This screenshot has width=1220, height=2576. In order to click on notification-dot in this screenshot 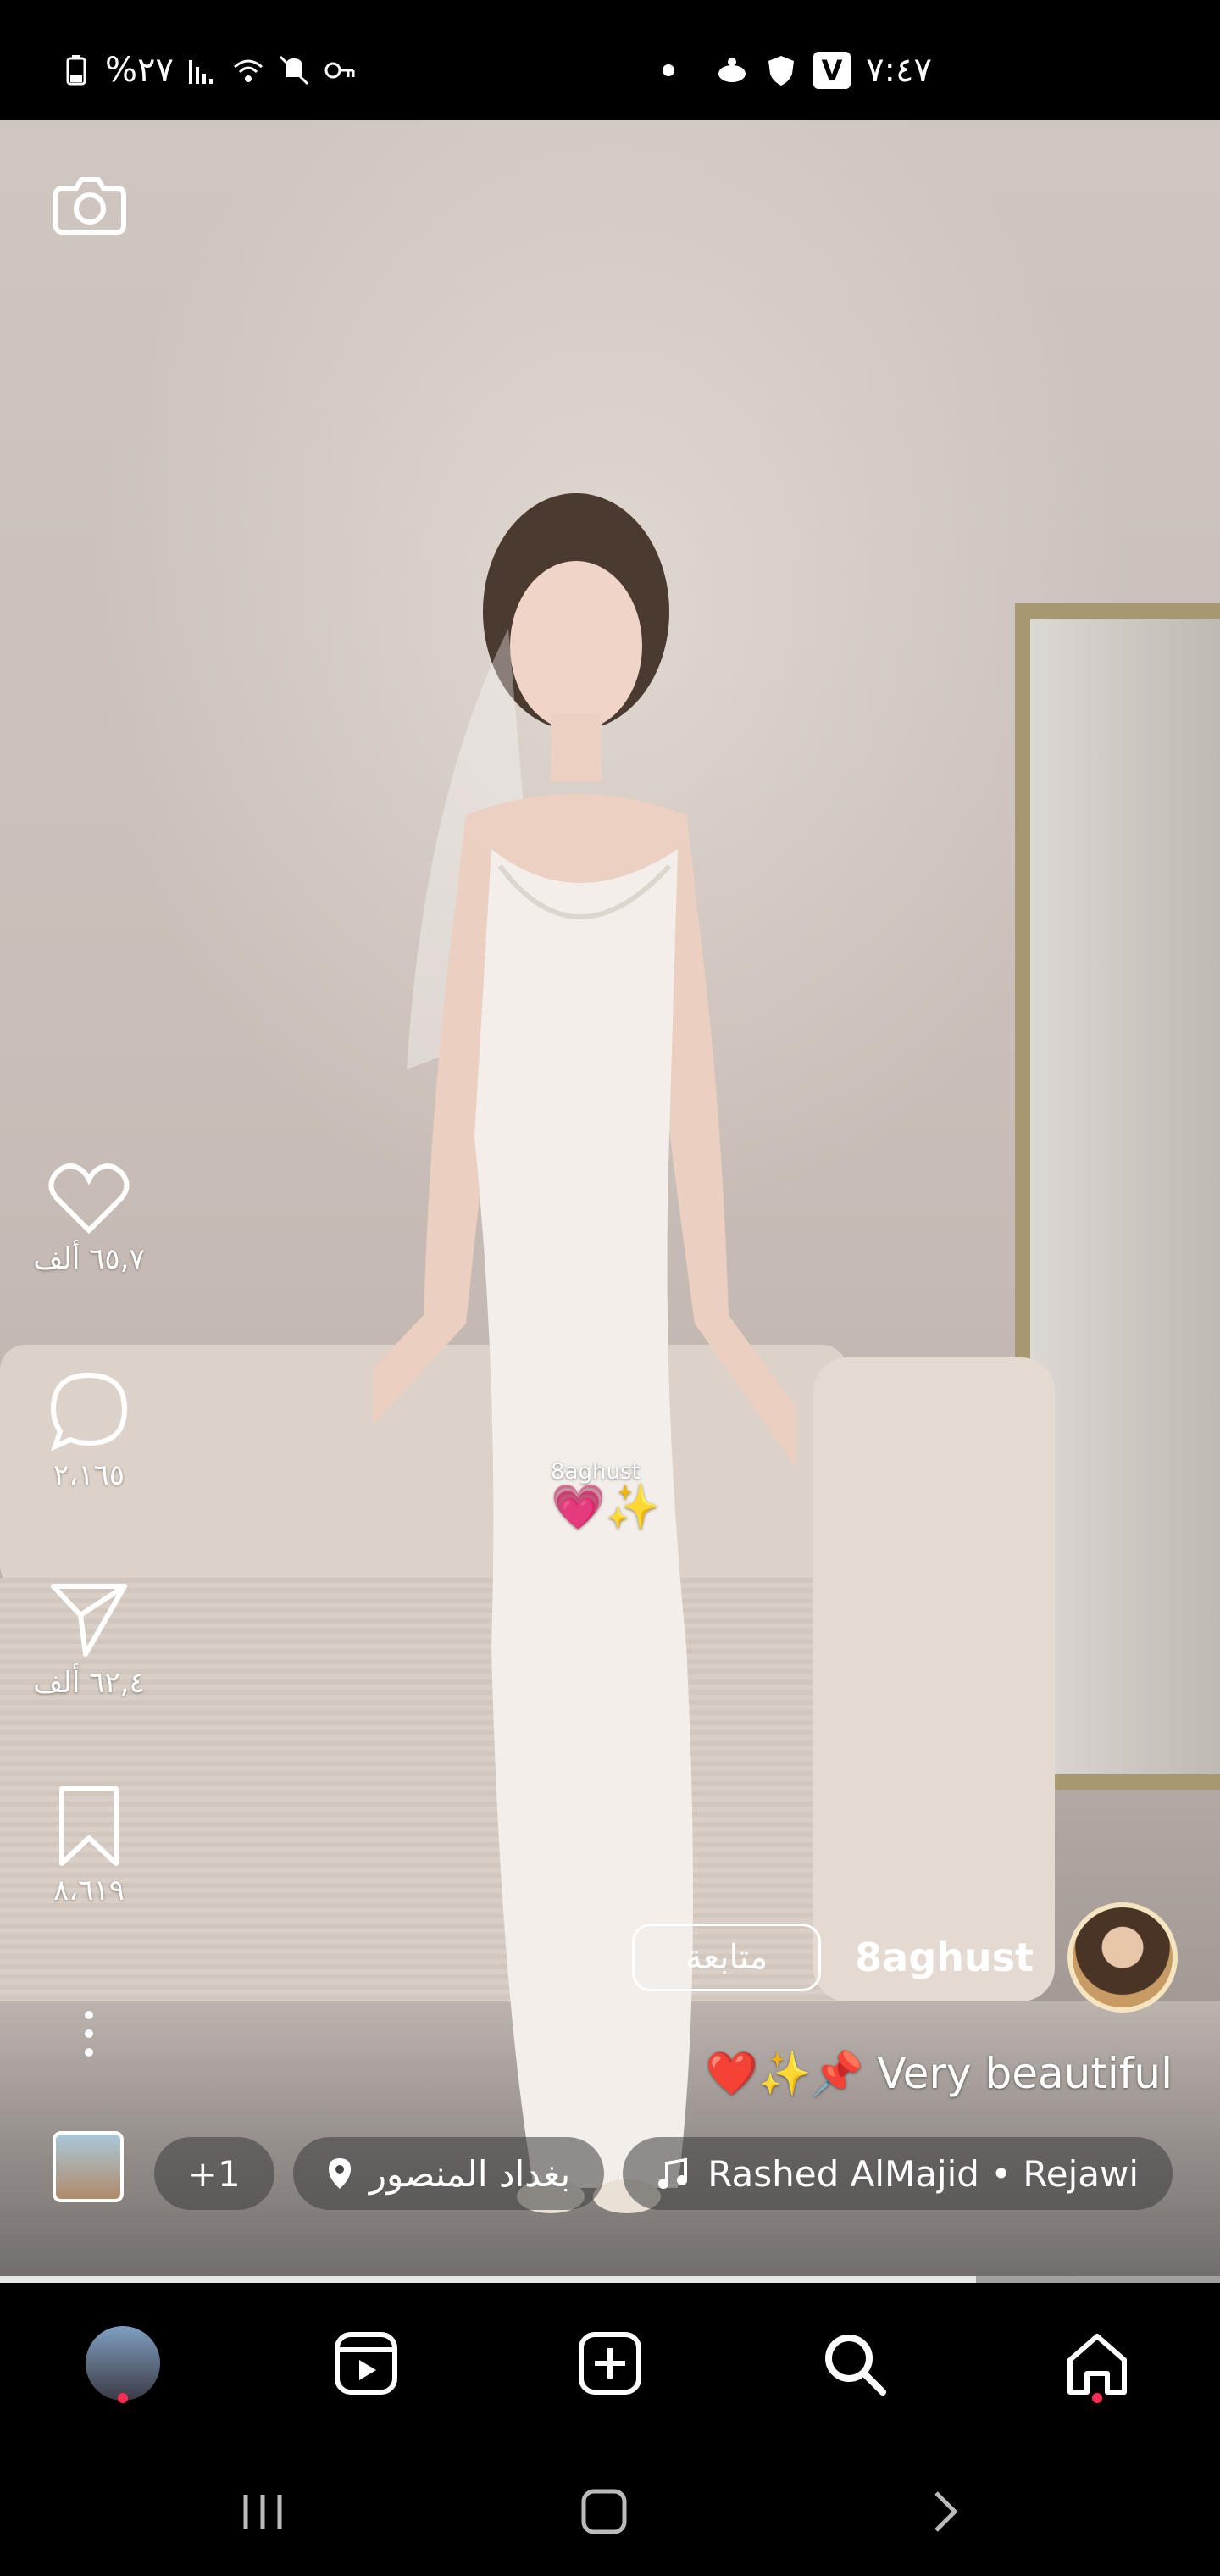, I will do `click(123, 2398)`.